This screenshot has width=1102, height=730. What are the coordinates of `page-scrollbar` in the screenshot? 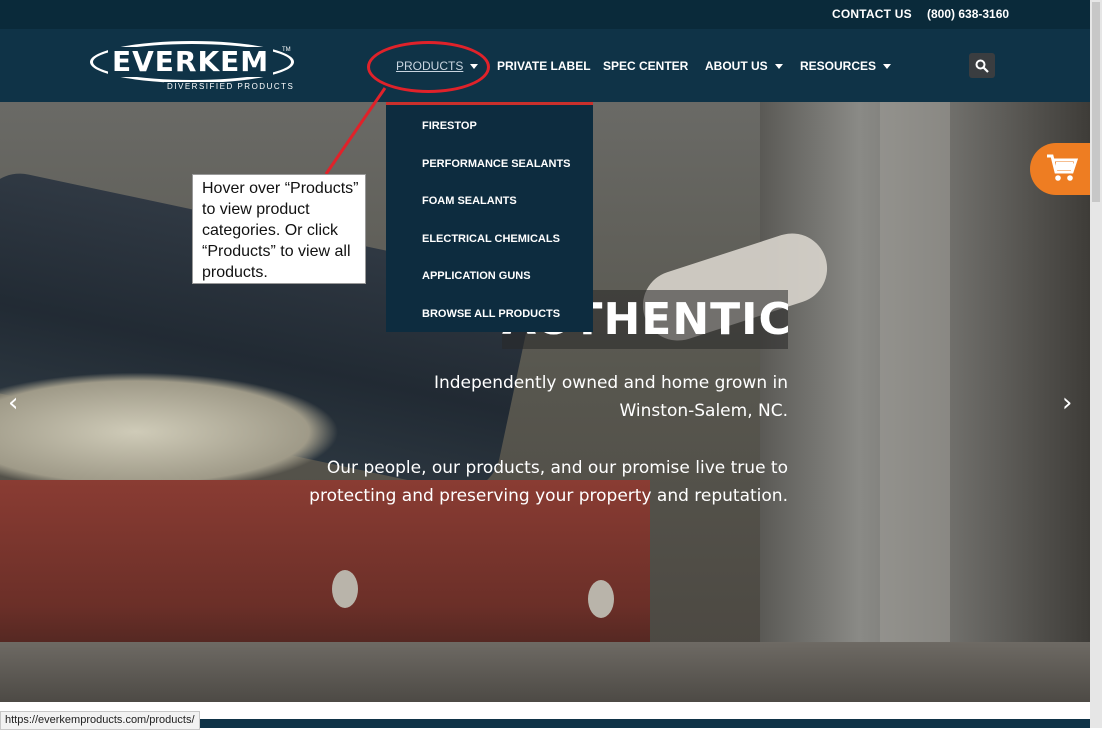 It's located at (1096, 364).